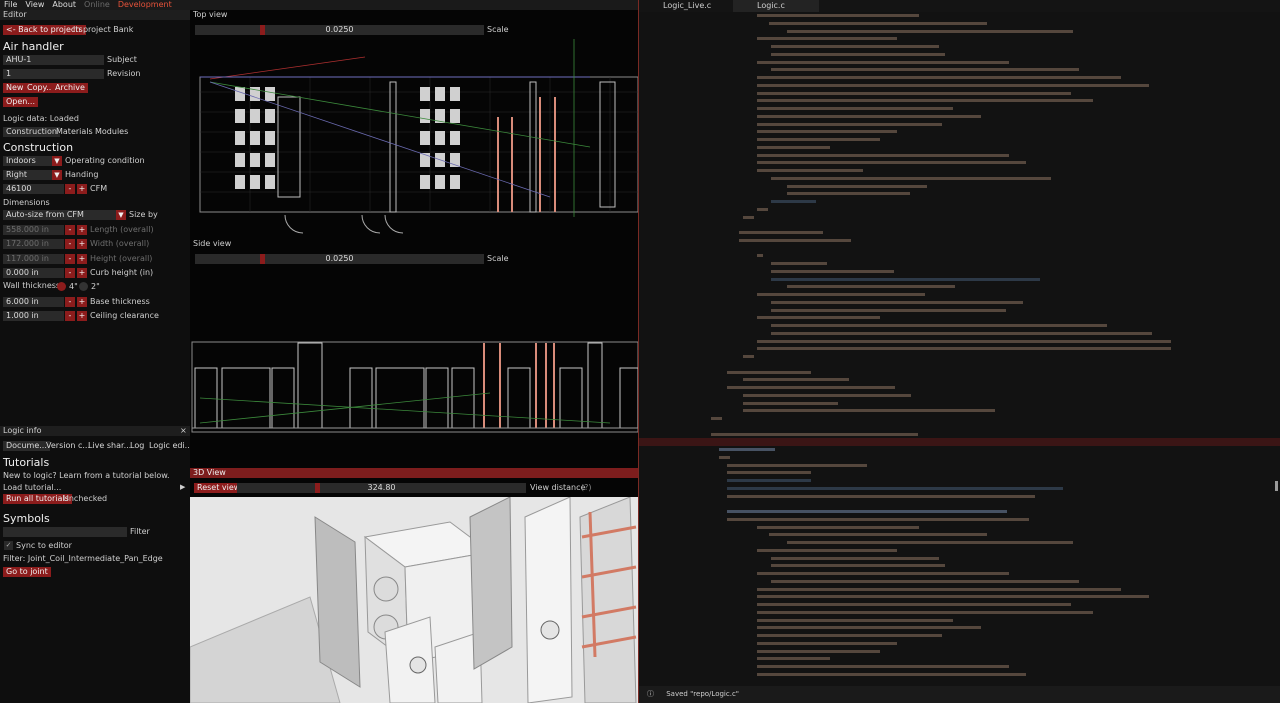  I want to click on height-input: 117.000 in, so click(33, 259).